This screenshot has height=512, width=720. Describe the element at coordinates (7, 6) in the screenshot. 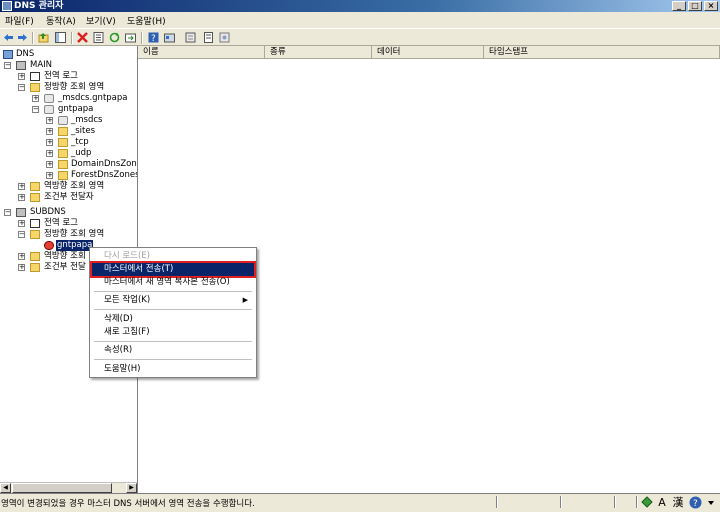

I see `dns-app-icon` at that location.